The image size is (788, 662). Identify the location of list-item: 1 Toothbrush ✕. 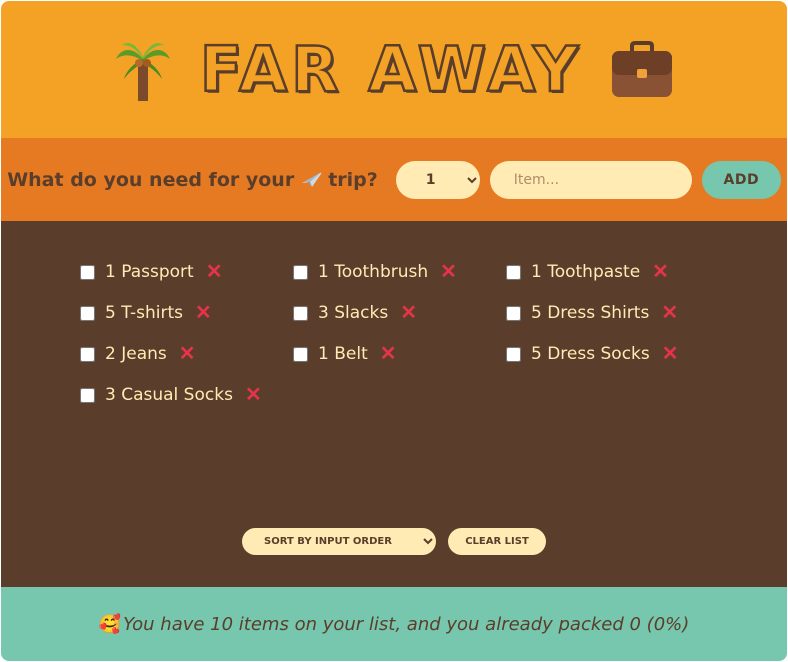
(398, 272).